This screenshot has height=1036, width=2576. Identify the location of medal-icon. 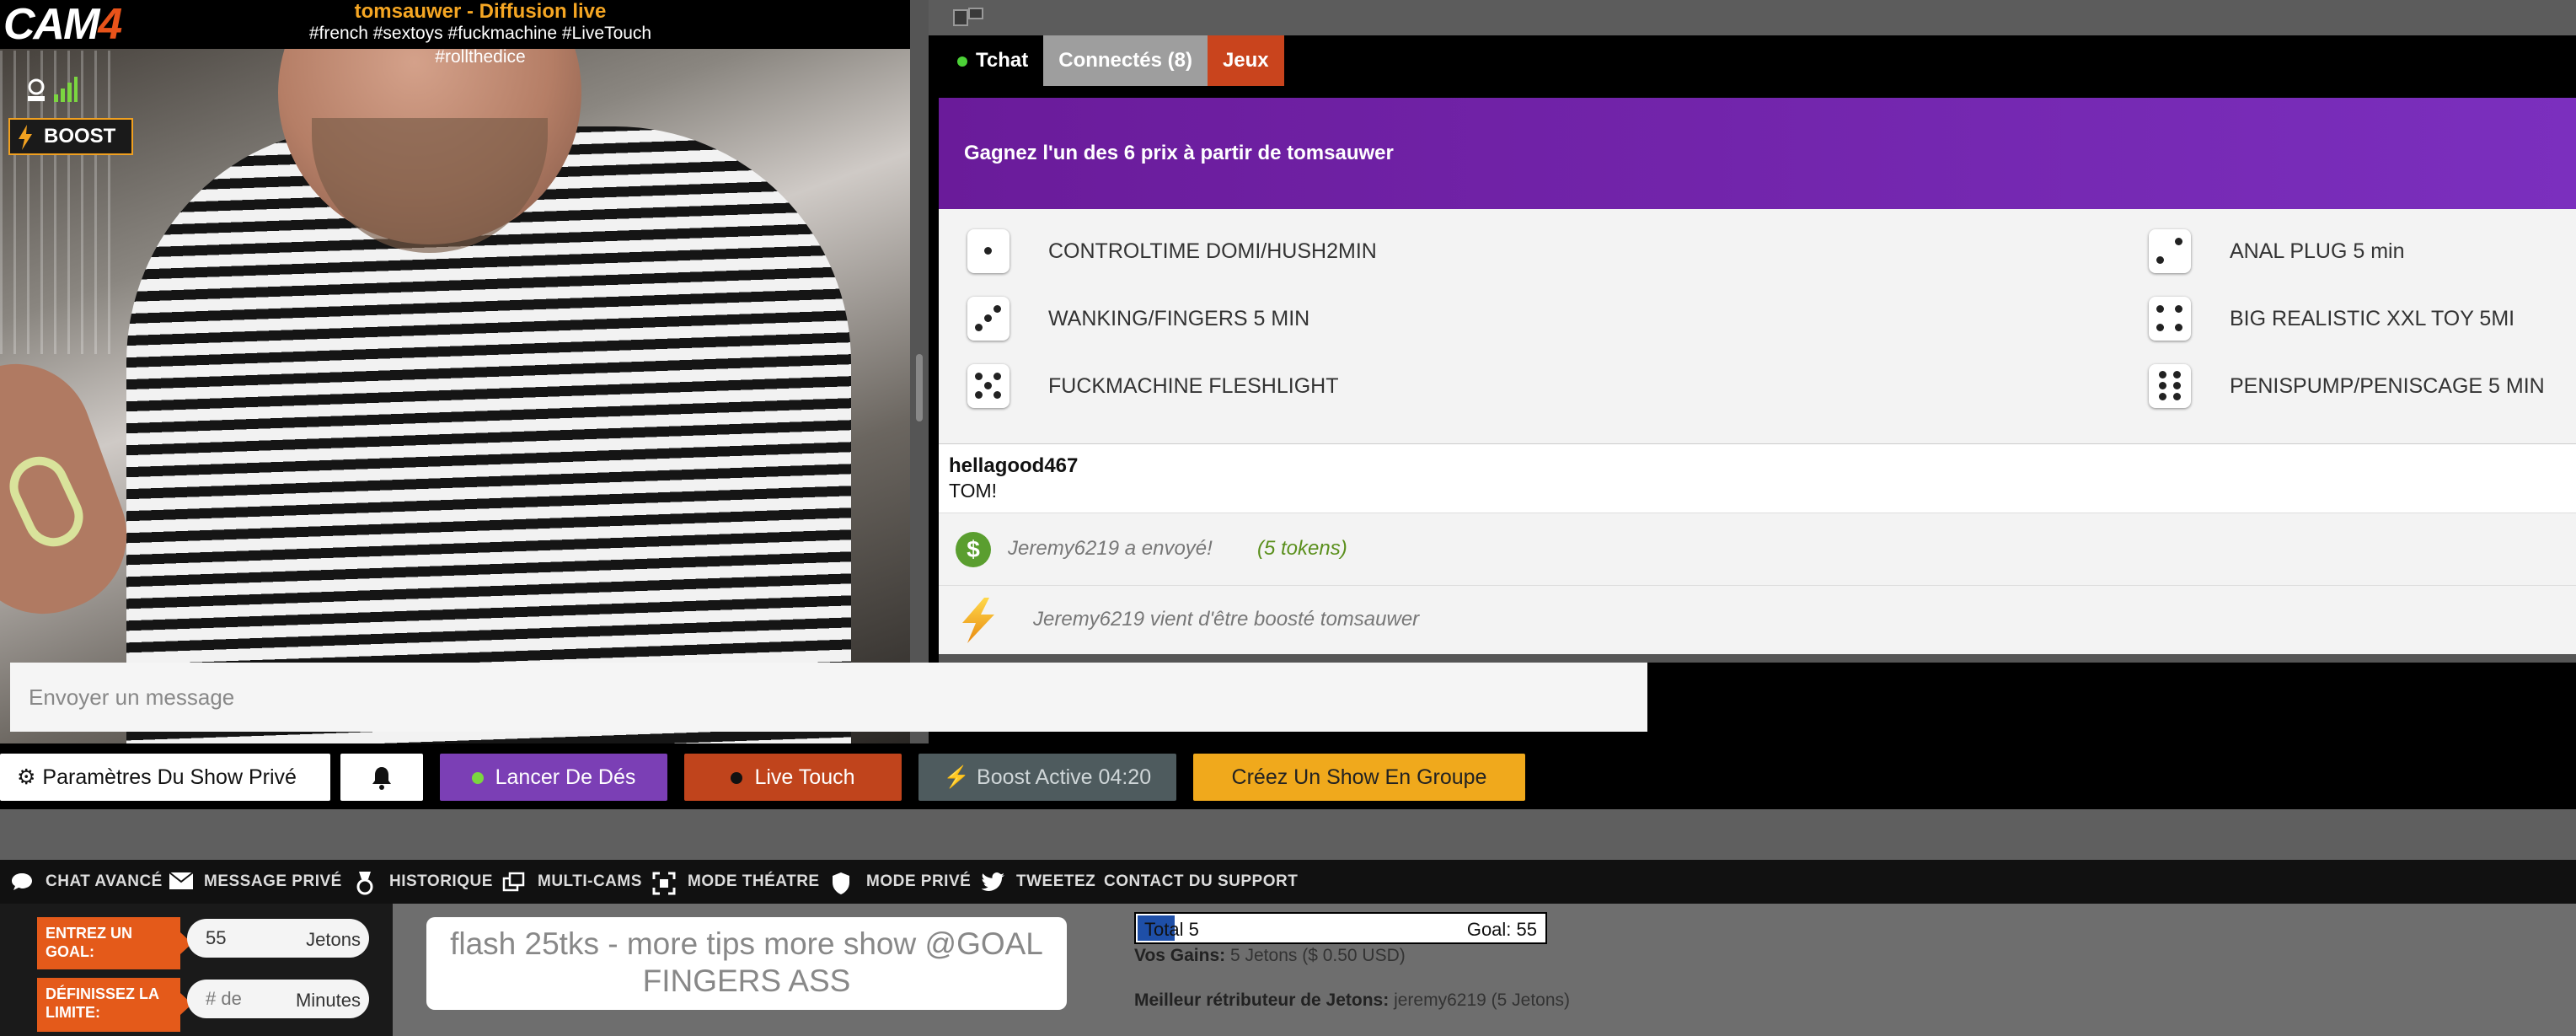
(365, 884).